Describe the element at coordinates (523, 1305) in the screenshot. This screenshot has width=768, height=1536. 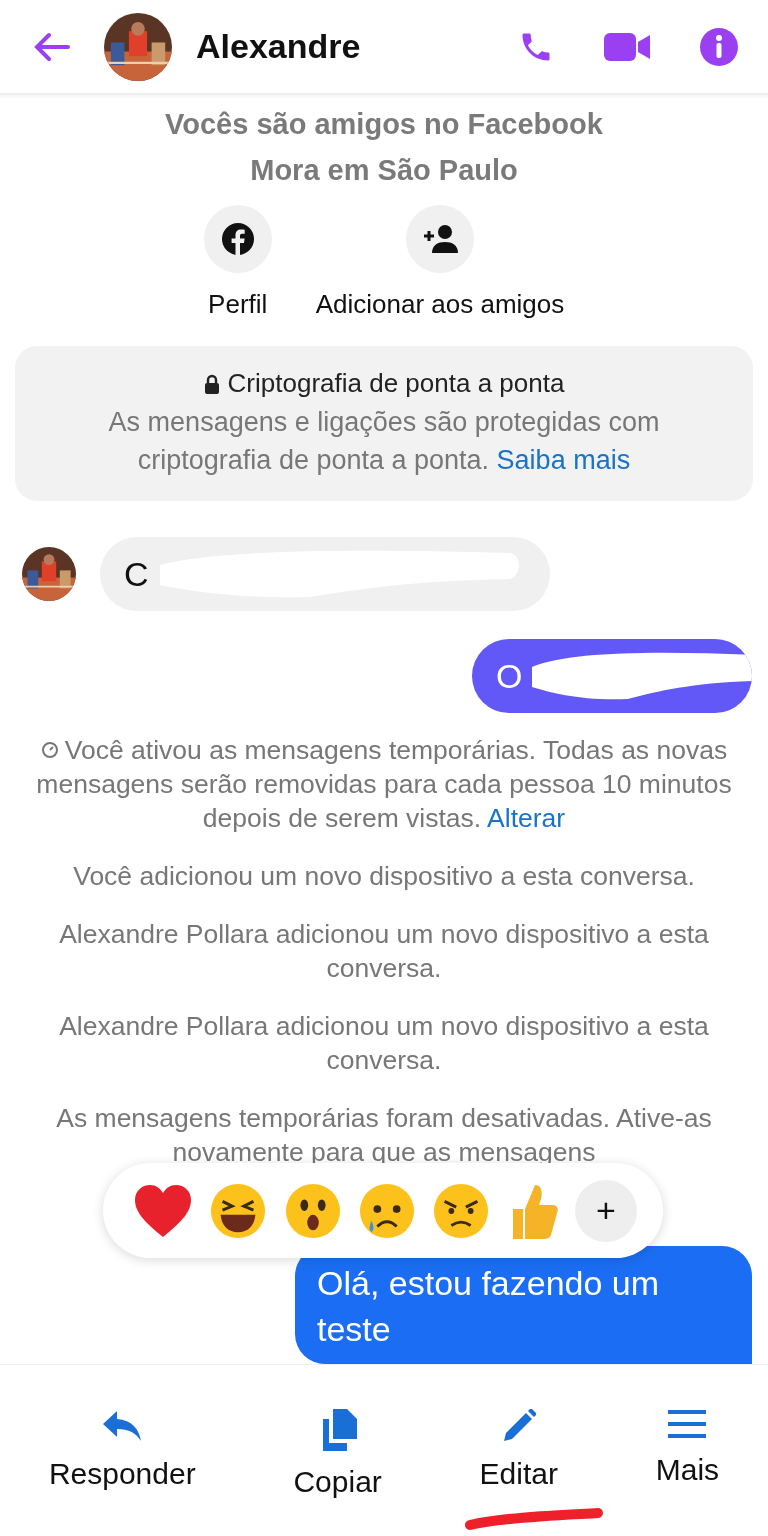
I see `sent-message-bubble: Olá, estou fazendo um teste` at that location.